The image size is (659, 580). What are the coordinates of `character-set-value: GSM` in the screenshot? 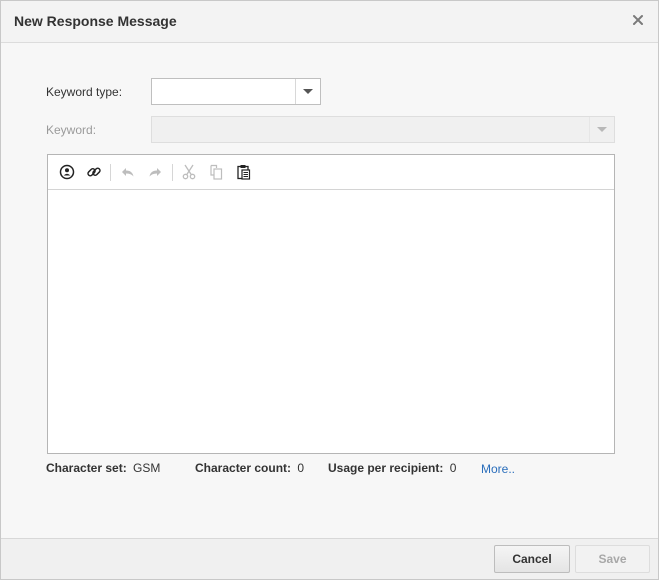 It's located at (147, 468).